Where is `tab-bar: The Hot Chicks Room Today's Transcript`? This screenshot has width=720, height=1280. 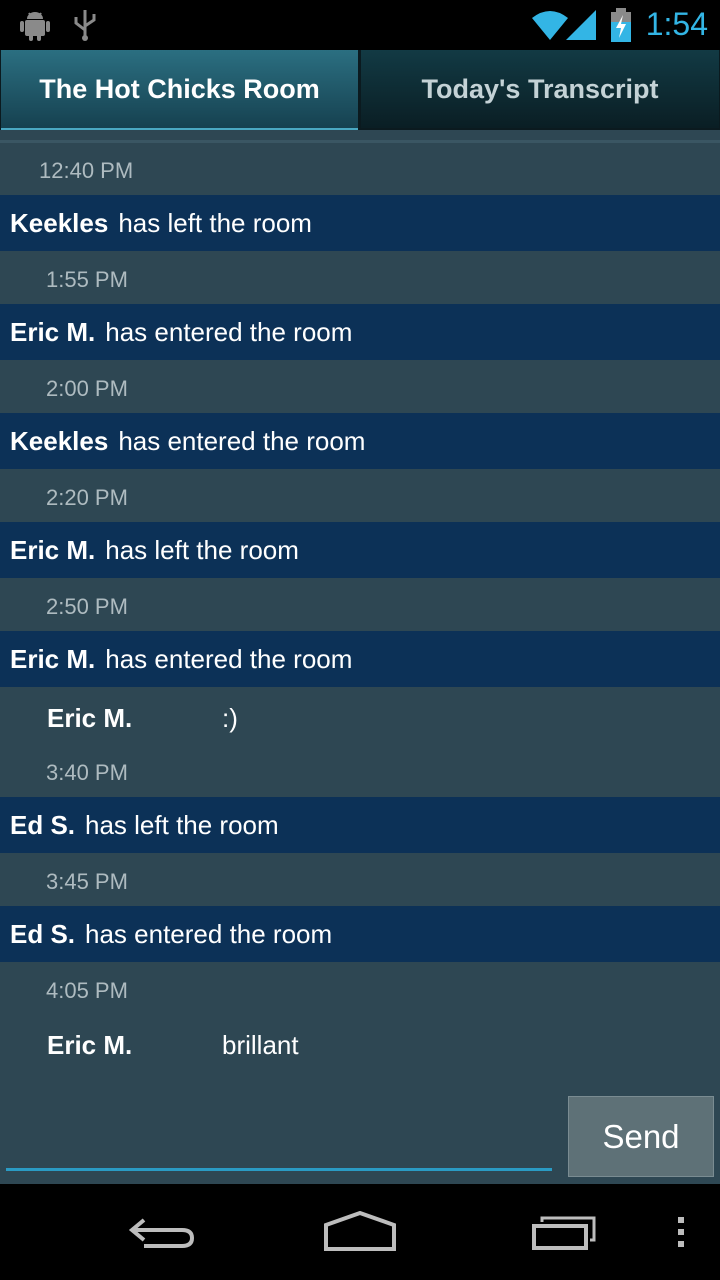
tab-bar: The Hot Chicks Room Today's Transcript is located at coordinates (360, 90).